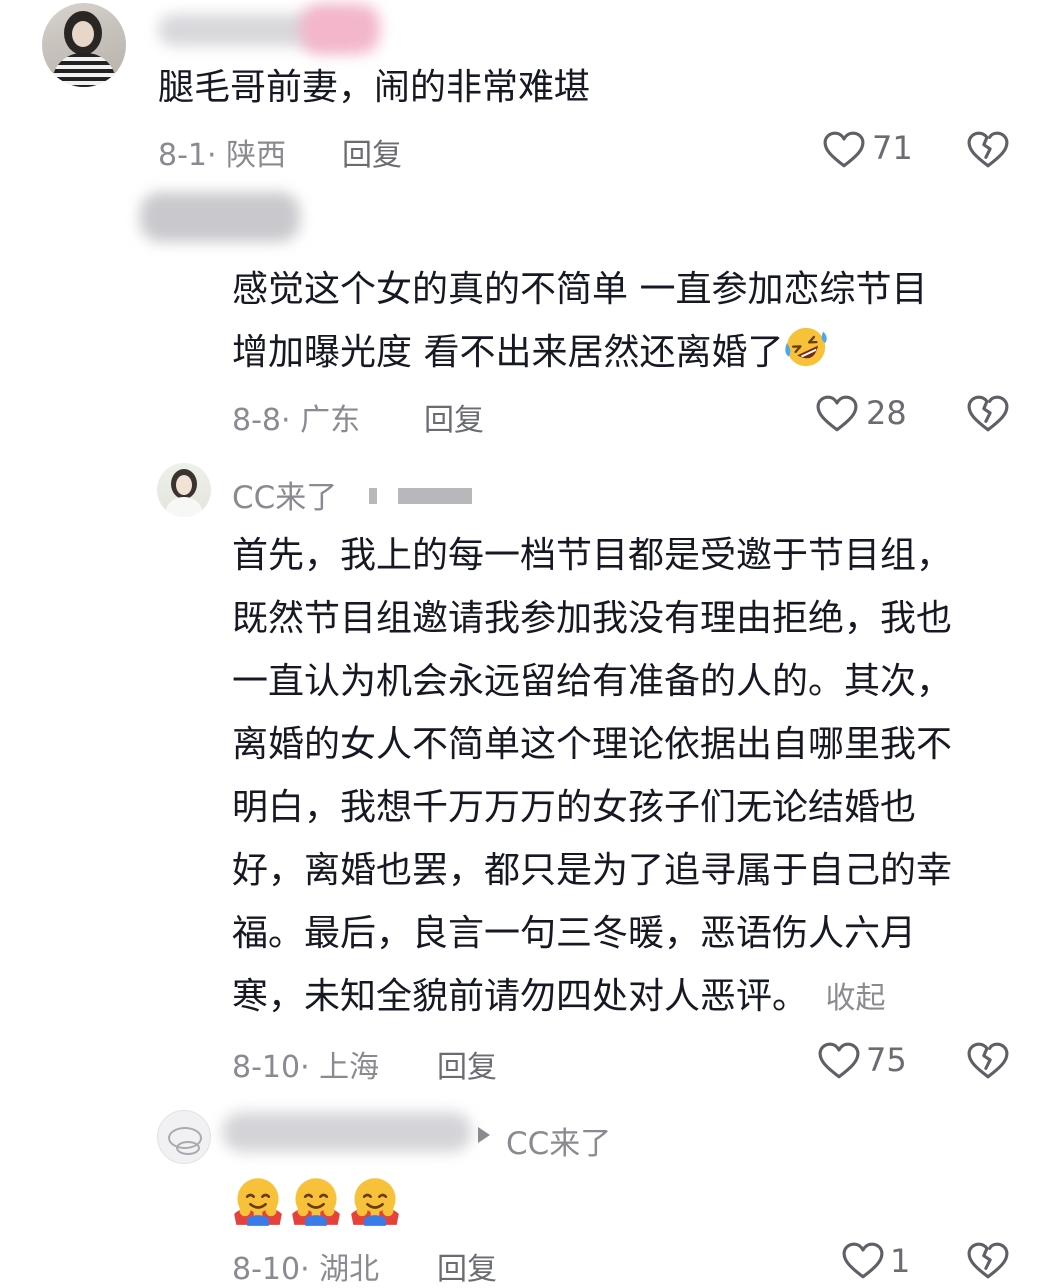 This screenshot has width=1054, height=1288. I want to click on like-count: 28, so click(886, 413).